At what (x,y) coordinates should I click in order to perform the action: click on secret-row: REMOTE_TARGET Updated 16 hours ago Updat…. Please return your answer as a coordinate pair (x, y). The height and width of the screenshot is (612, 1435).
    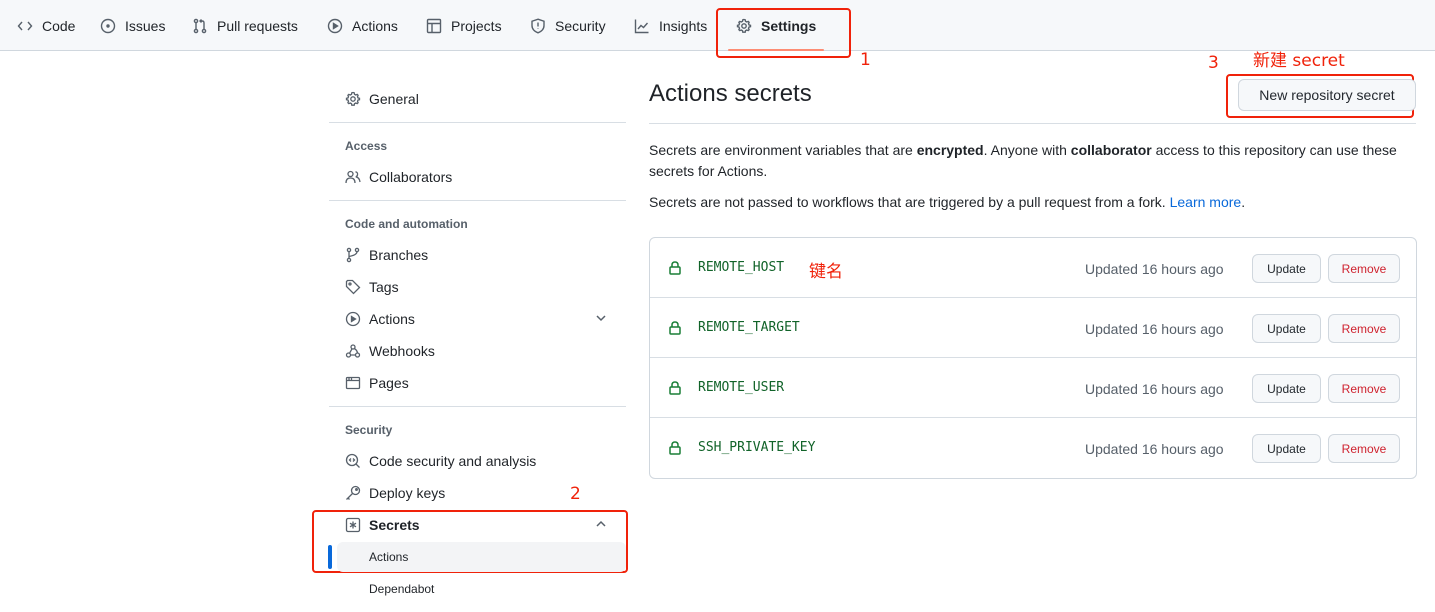
    Looking at the image, I should click on (1033, 327).